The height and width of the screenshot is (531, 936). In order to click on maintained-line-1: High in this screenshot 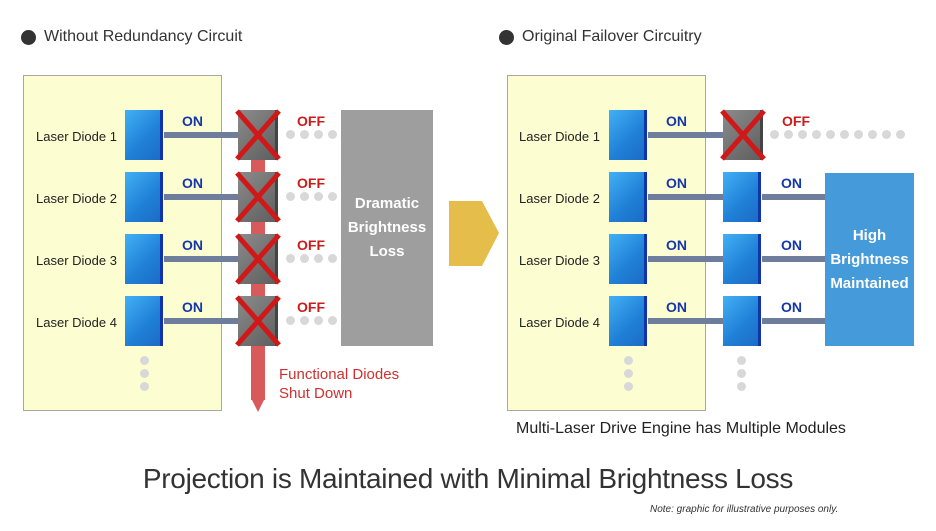, I will do `click(869, 235)`.